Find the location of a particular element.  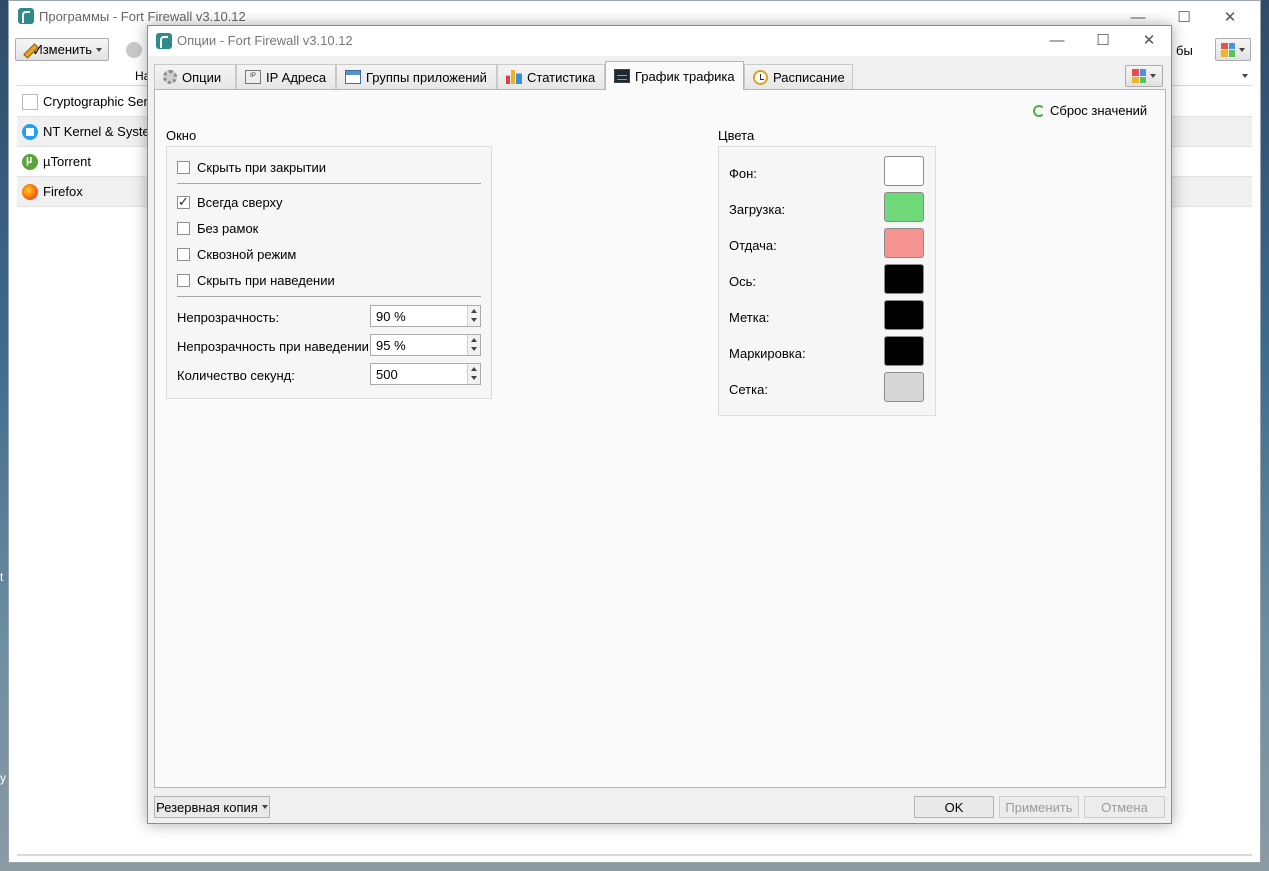

seconds-count-label: Количество секунд: is located at coordinates (236, 375).